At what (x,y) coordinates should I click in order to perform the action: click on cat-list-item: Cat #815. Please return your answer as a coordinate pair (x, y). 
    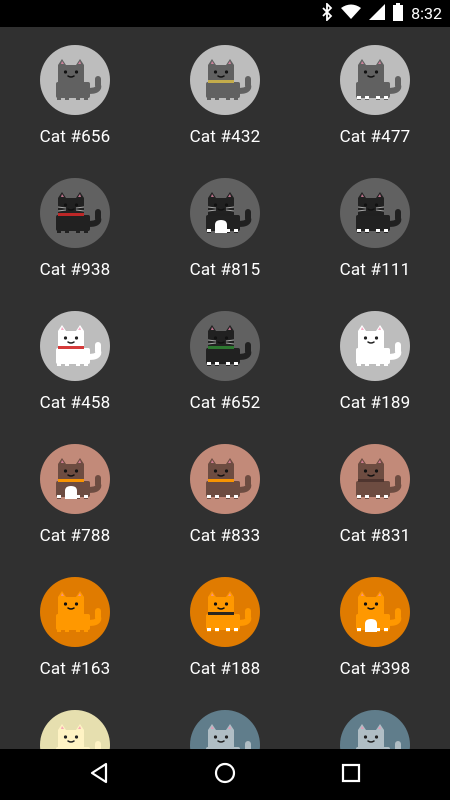
    Looking at the image, I should click on (225, 226).